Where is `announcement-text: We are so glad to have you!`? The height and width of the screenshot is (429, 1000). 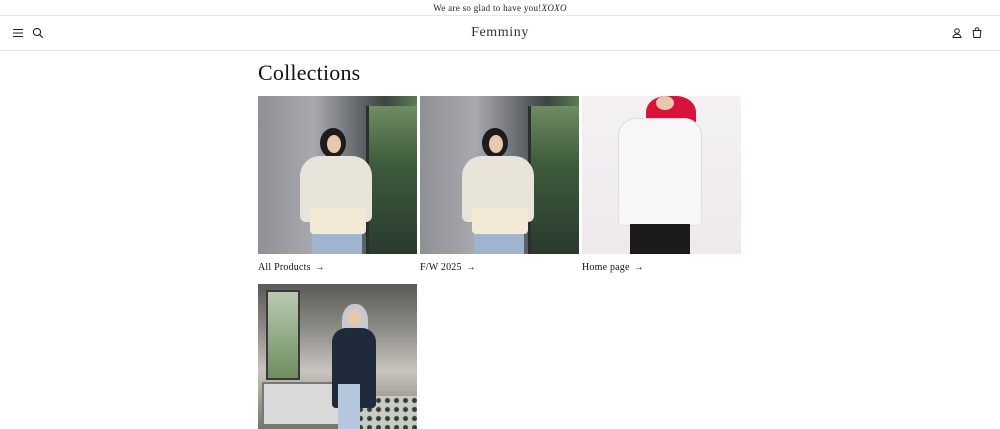 announcement-text: We are so glad to have you! is located at coordinates (487, 7).